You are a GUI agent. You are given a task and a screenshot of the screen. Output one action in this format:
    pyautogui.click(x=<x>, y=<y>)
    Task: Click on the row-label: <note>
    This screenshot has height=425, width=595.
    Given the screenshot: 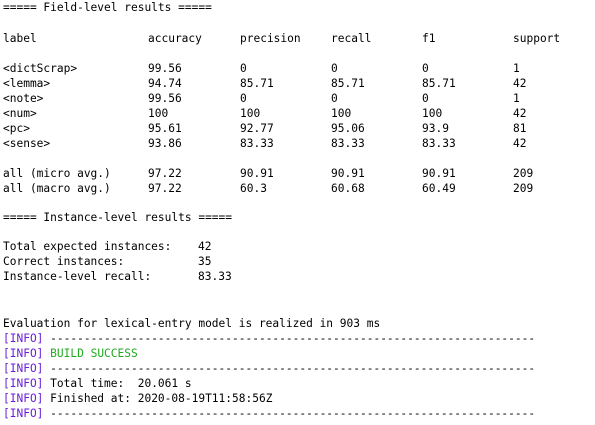 What is the action you would take?
    pyautogui.click(x=23, y=98)
    